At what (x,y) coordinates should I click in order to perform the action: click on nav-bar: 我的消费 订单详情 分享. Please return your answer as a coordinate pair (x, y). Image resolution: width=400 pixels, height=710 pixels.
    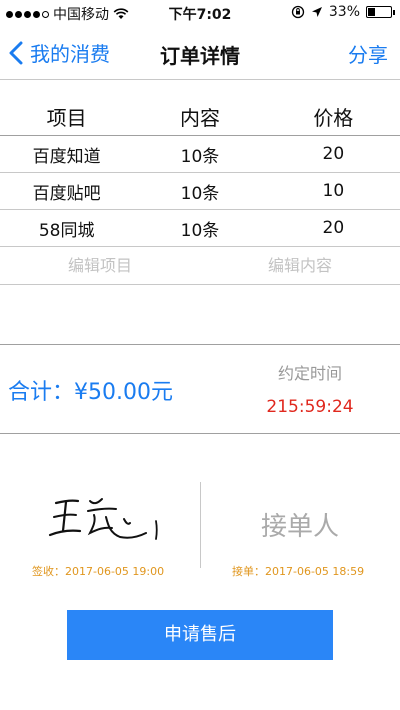
    Looking at the image, I should click on (200, 53).